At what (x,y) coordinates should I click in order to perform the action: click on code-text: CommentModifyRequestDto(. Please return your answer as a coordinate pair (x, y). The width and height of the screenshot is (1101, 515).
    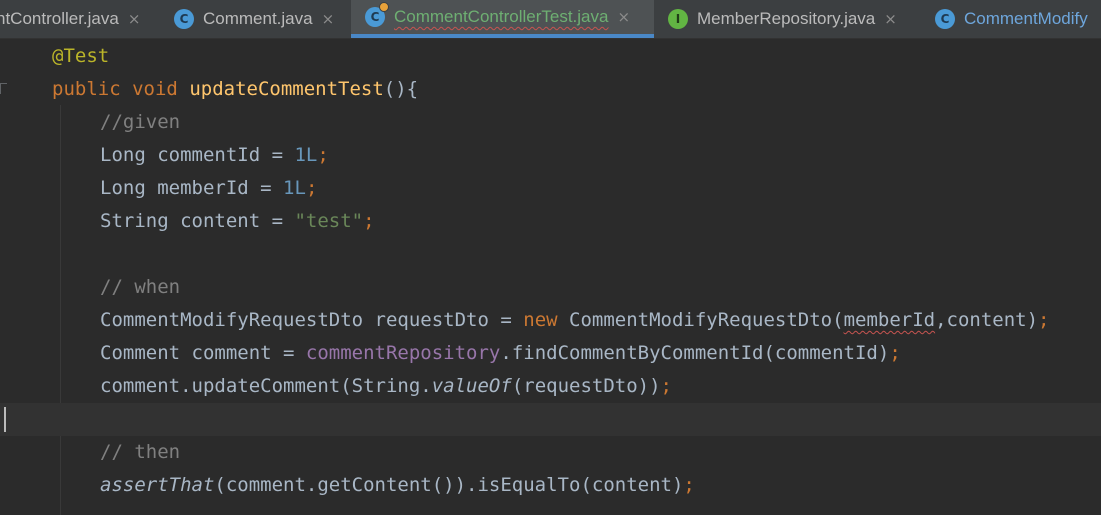
    Looking at the image, I should click on (700, 320).